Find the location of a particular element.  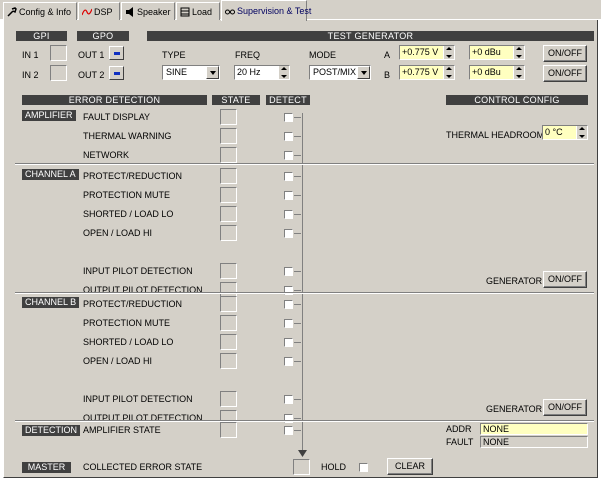

channel-b-section-label: CHANNEL B is located at coordinates (51, 302).